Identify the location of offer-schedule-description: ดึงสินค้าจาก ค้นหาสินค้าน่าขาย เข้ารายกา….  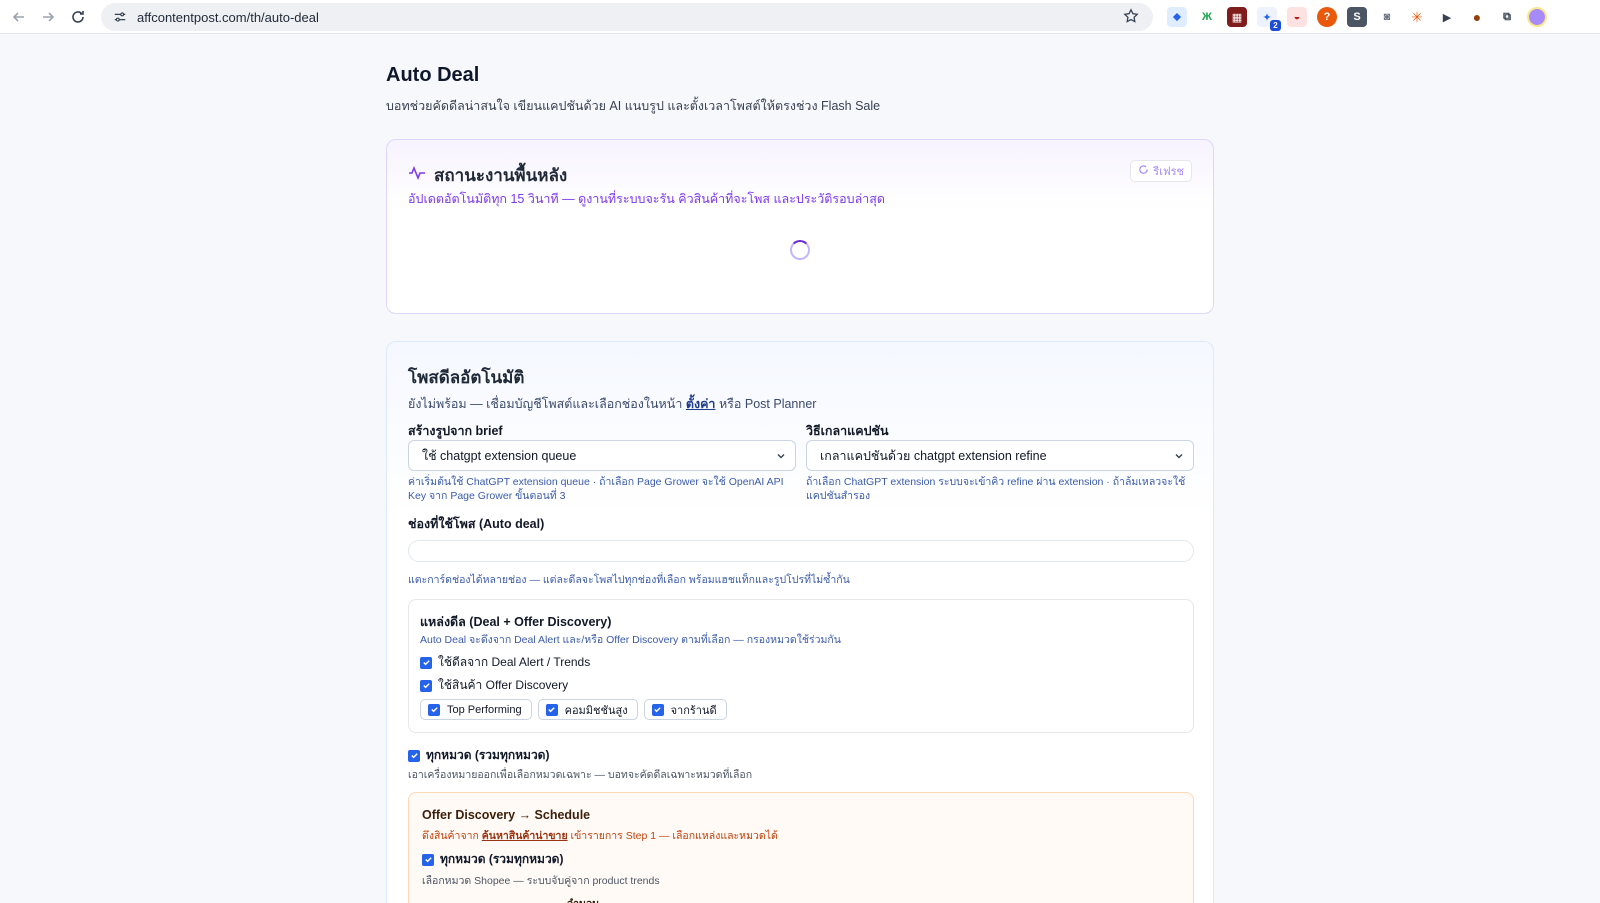
(600, 835).